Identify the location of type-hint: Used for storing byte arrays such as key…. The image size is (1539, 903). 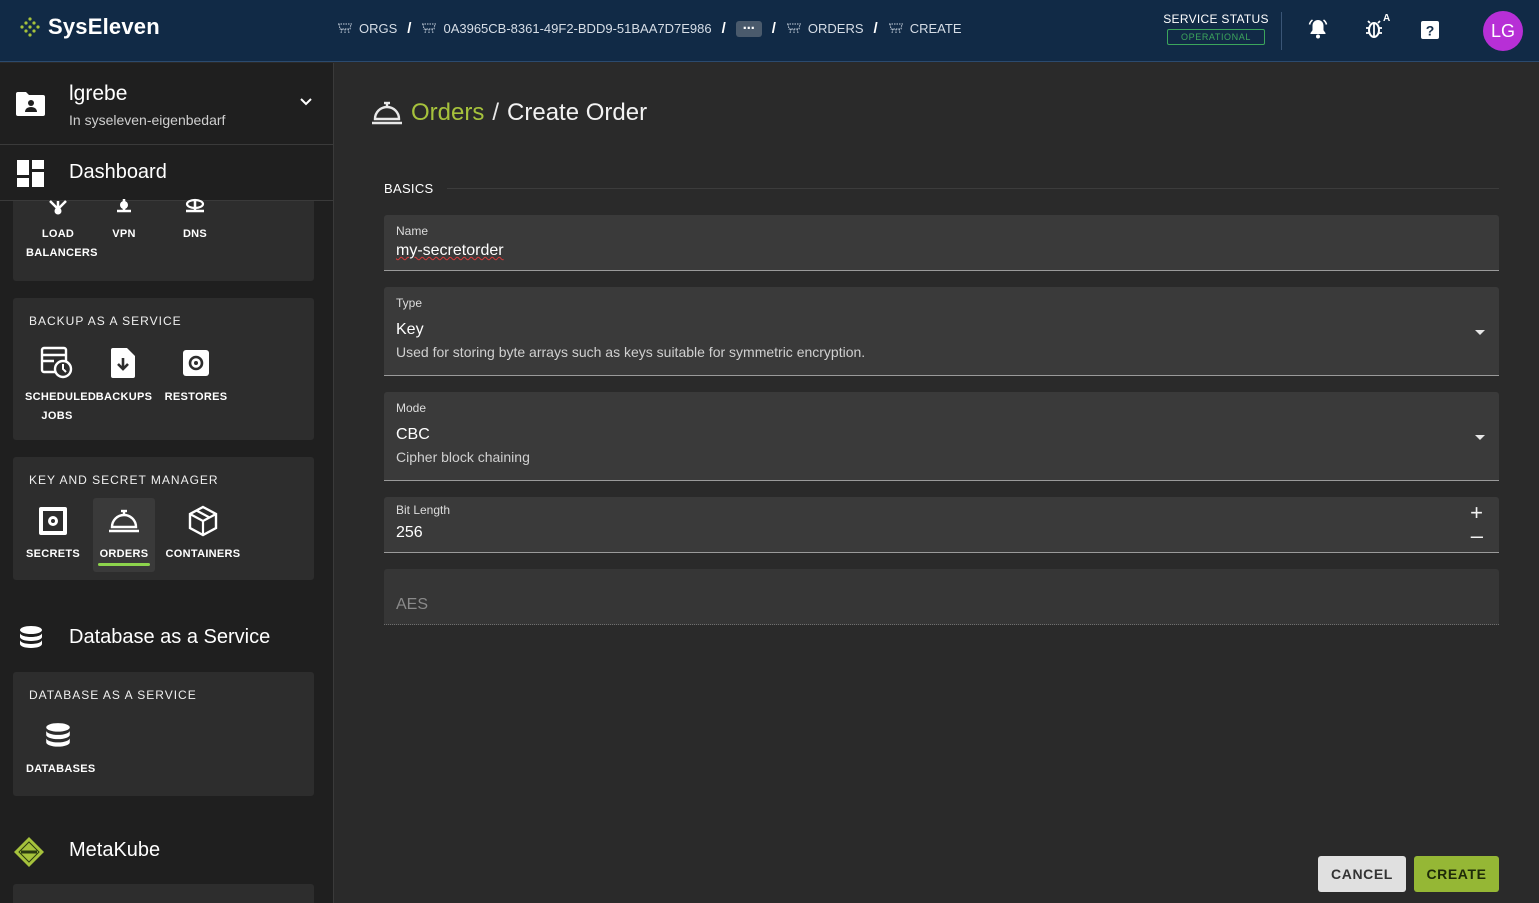
(631, 352).